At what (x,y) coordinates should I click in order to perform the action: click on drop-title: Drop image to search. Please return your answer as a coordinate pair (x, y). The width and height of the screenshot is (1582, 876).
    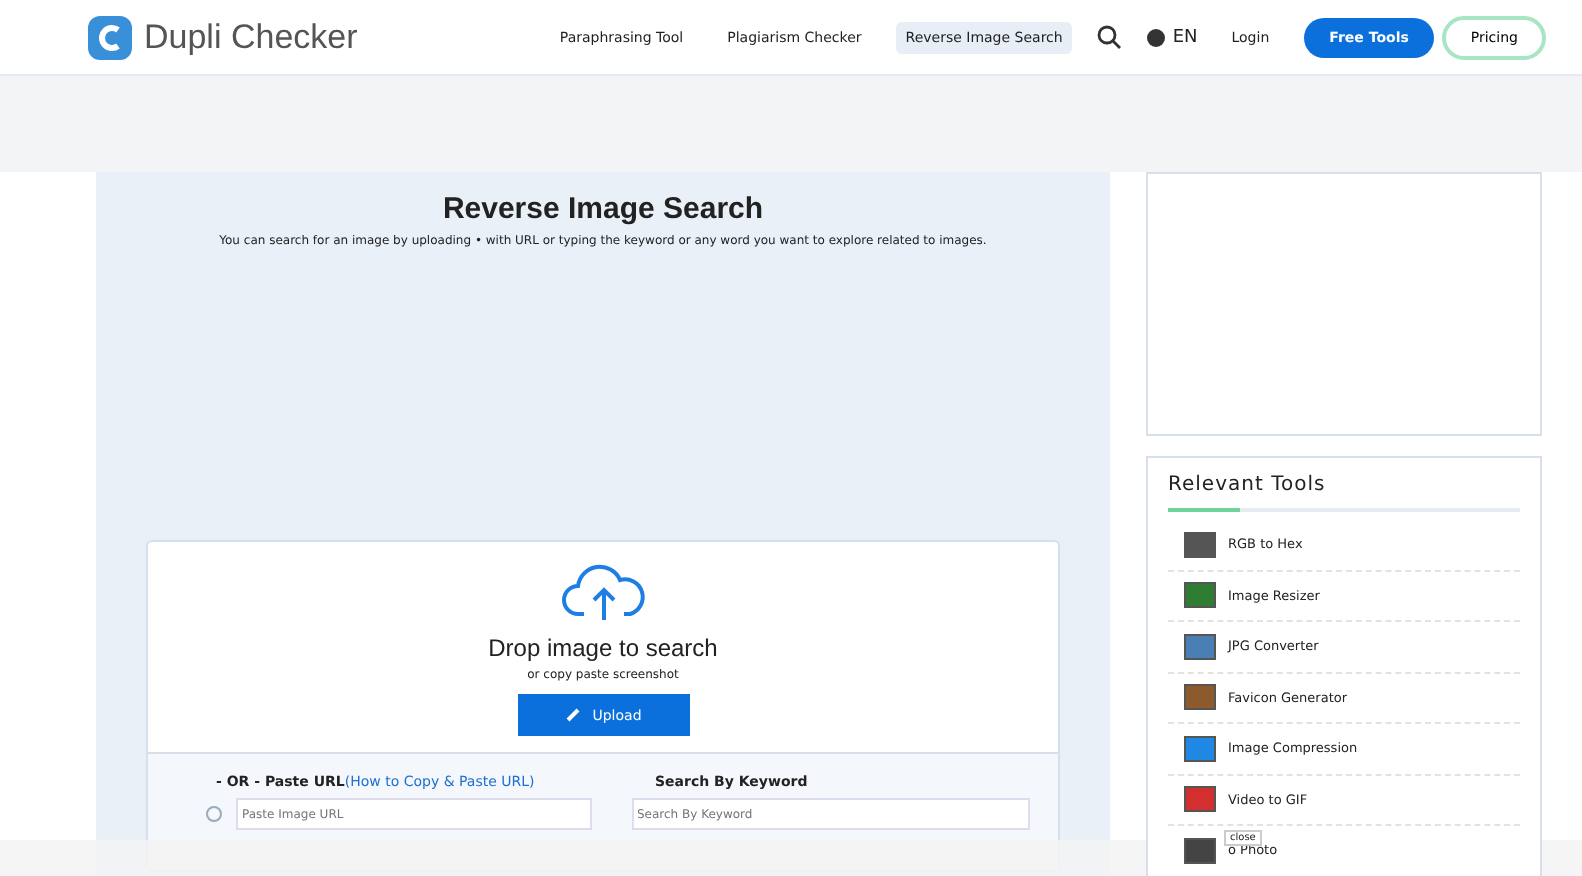
    Looking at the image, I should click on (603, 648).